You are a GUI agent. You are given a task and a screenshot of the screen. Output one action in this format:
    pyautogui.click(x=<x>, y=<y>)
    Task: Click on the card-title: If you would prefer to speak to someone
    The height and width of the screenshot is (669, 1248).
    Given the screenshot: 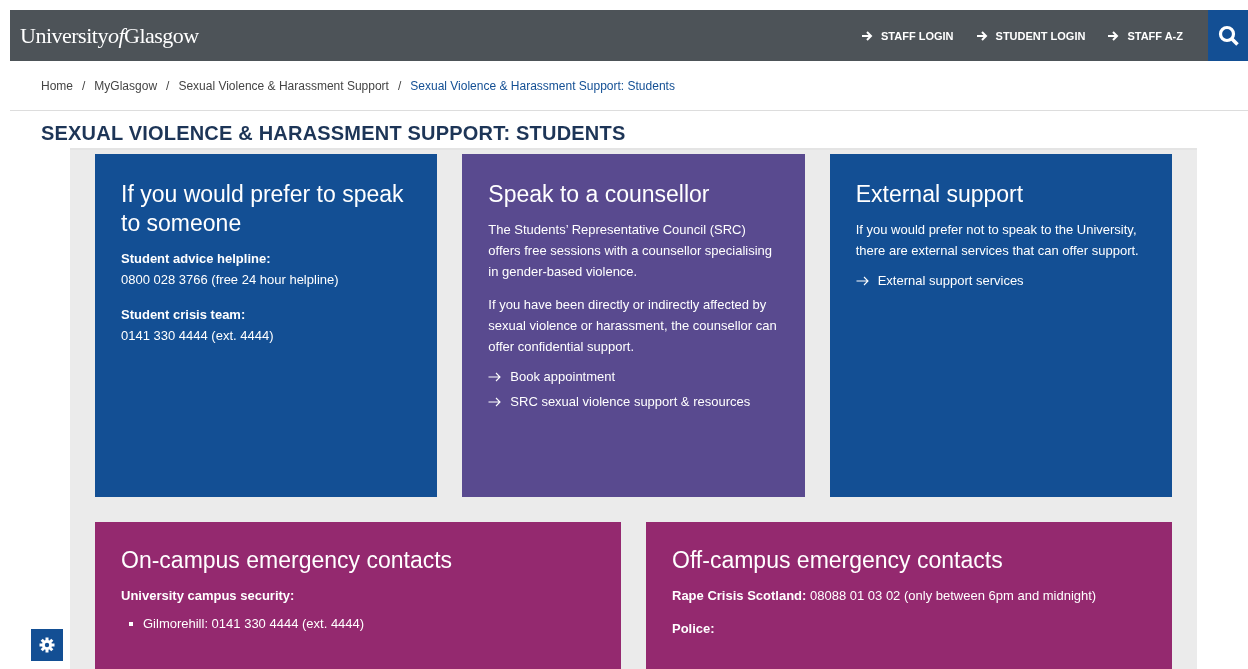 What is the action you would take?
    pyautogui.click(x=263, y=209)
    